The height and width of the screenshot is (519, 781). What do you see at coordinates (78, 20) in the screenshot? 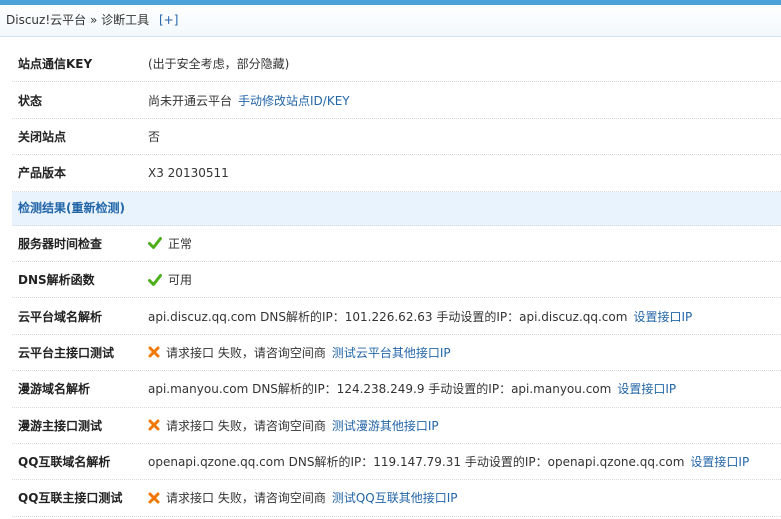
I see `breadcrumb-text: Discuz!云平台 » 诊断工具` at bounding box center [78, 20].